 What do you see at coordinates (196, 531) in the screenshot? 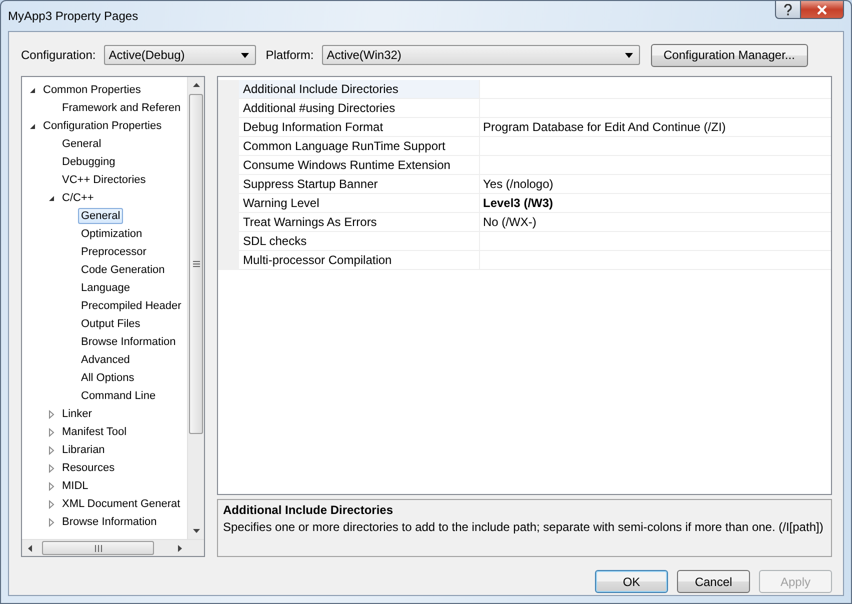
I see `scroll-down-icon` at bounding box center [196, 531].